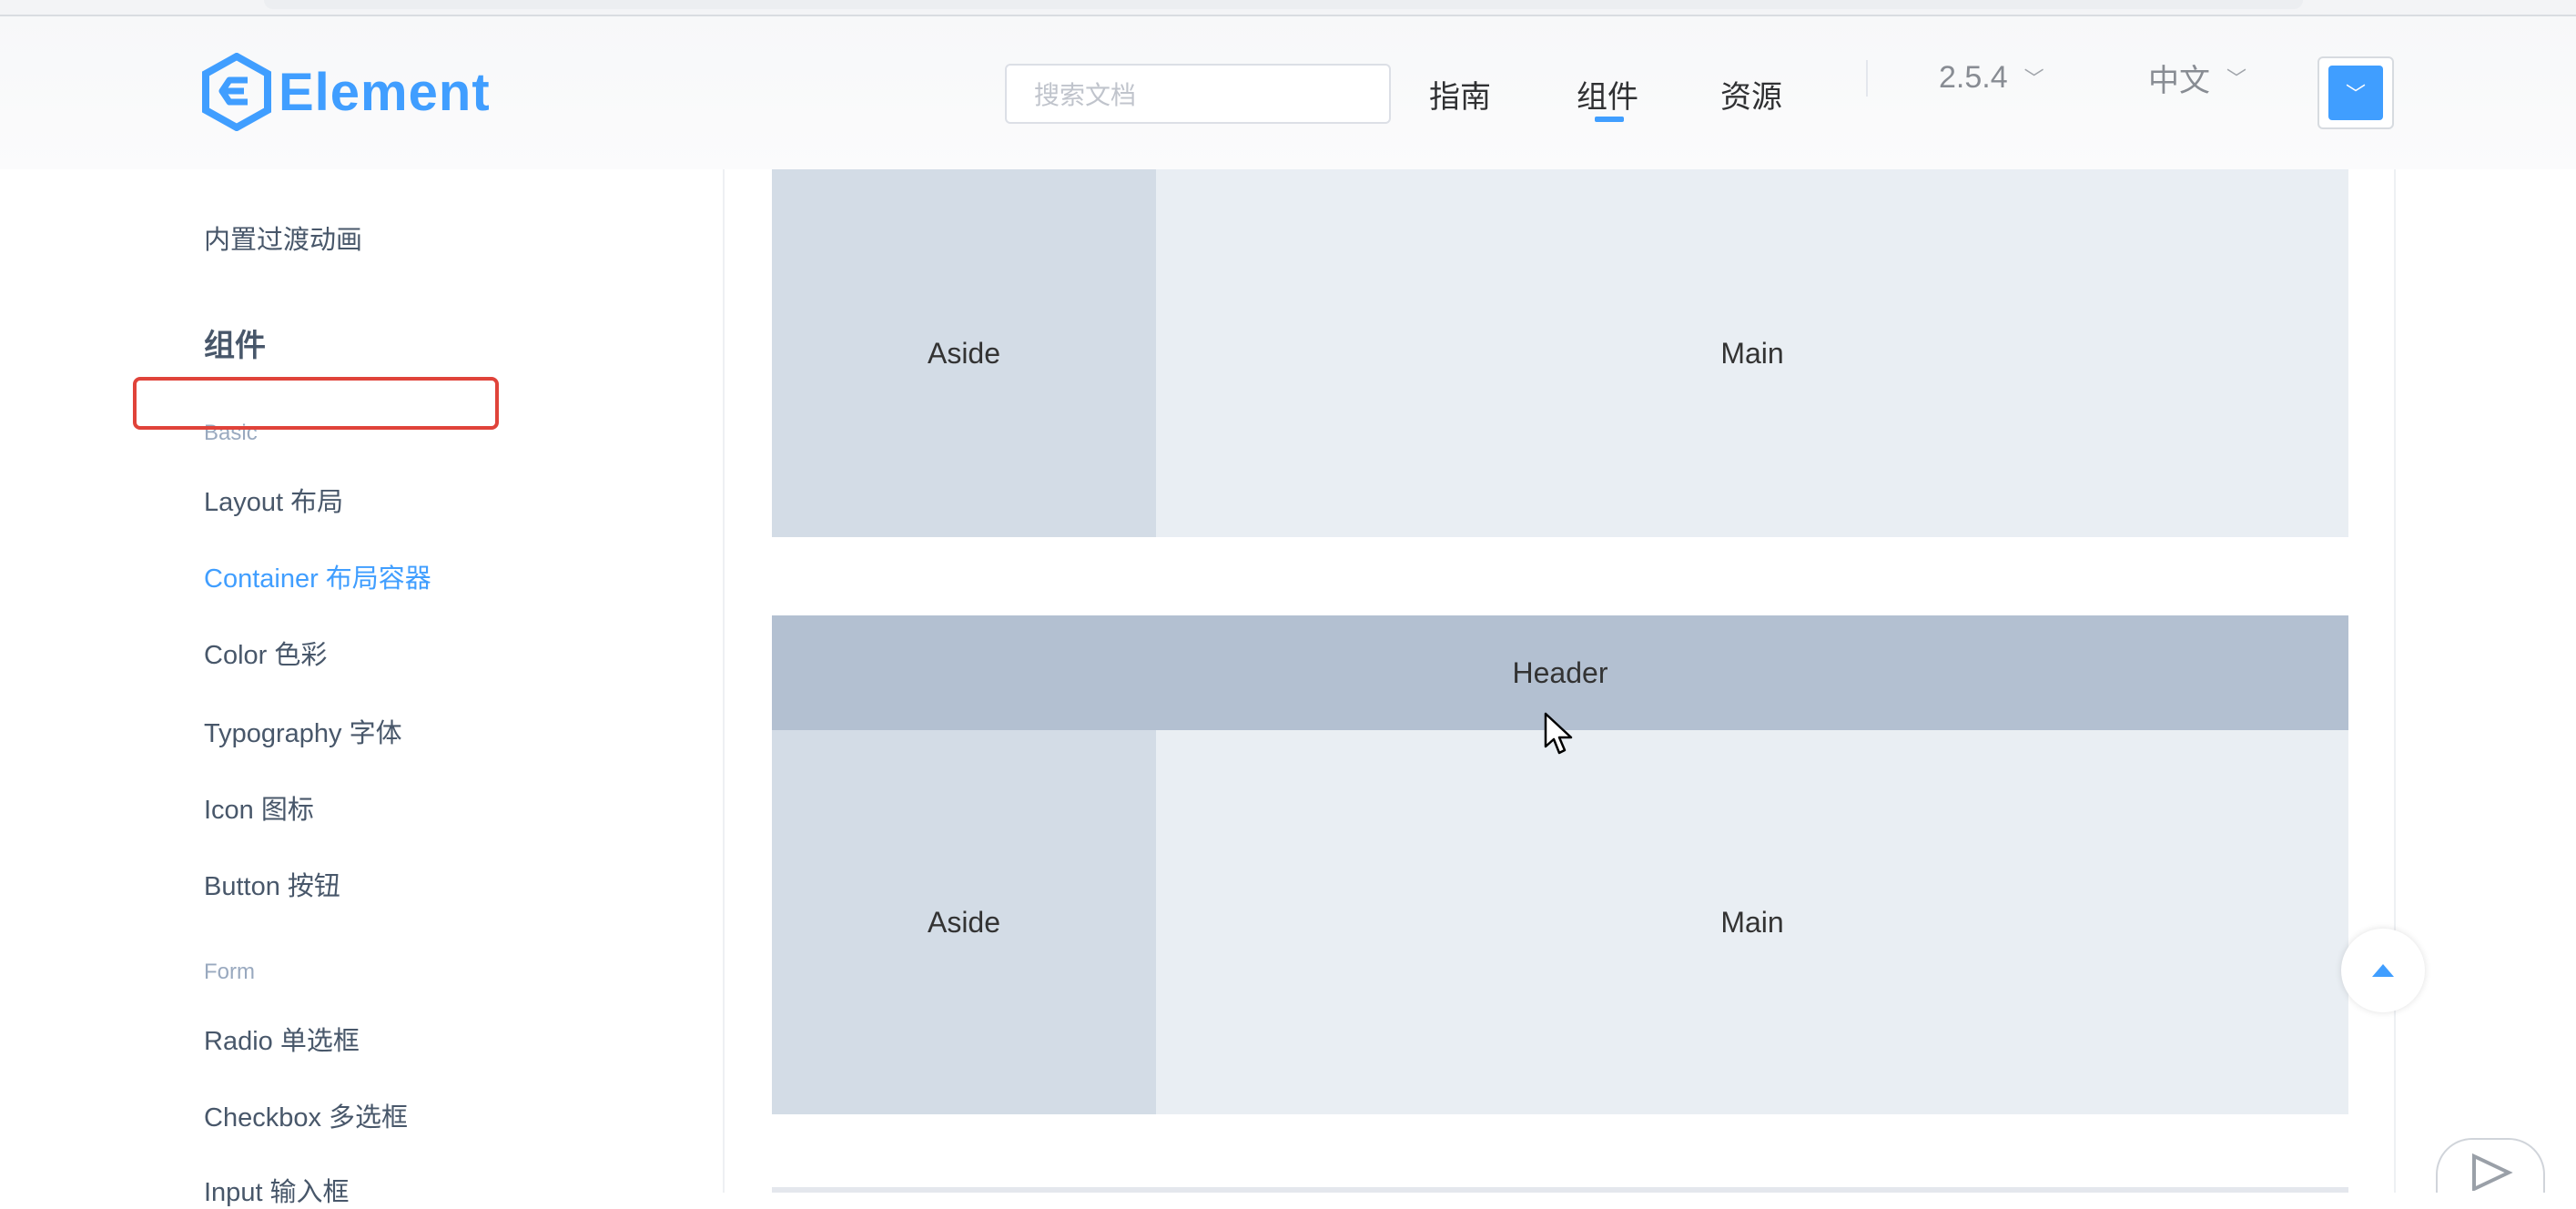 The width and height of the screenshot is (2576, 1209). What do you see at coordinates (317, 576) in the screenshot?
I see `sidebar-item-container: Container 布局容器` at bounding box center [317, 576].